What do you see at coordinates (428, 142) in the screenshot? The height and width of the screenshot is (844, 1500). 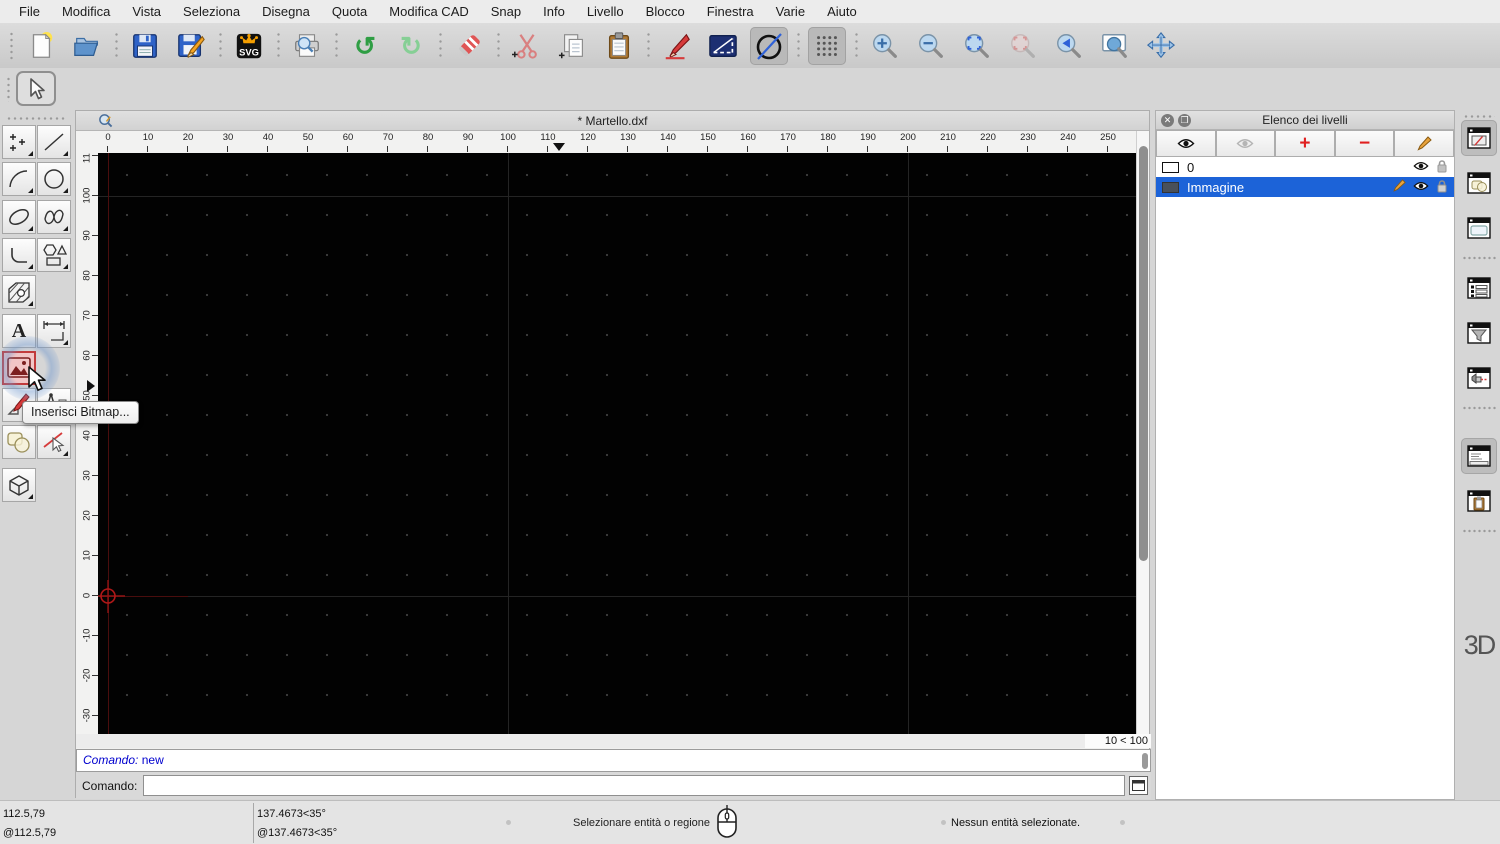 I see `ruler-tick: 80` at bounding box center [428, 142].